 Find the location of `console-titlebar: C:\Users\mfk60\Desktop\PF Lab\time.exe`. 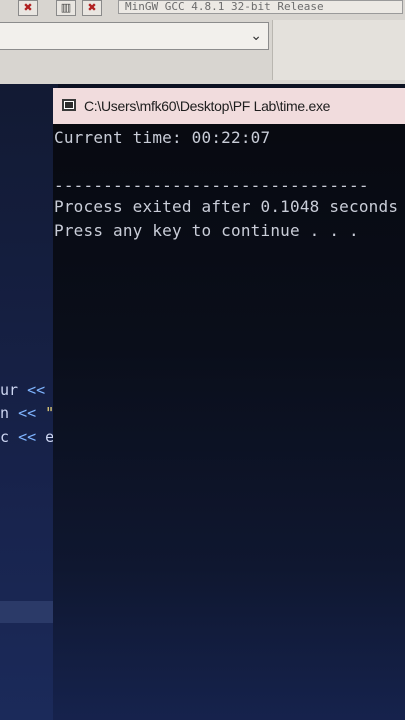

console-titlebar: C:\Users\mfk60\Desktop\PF Lab\time.exe is located at coordinates (229, 106).